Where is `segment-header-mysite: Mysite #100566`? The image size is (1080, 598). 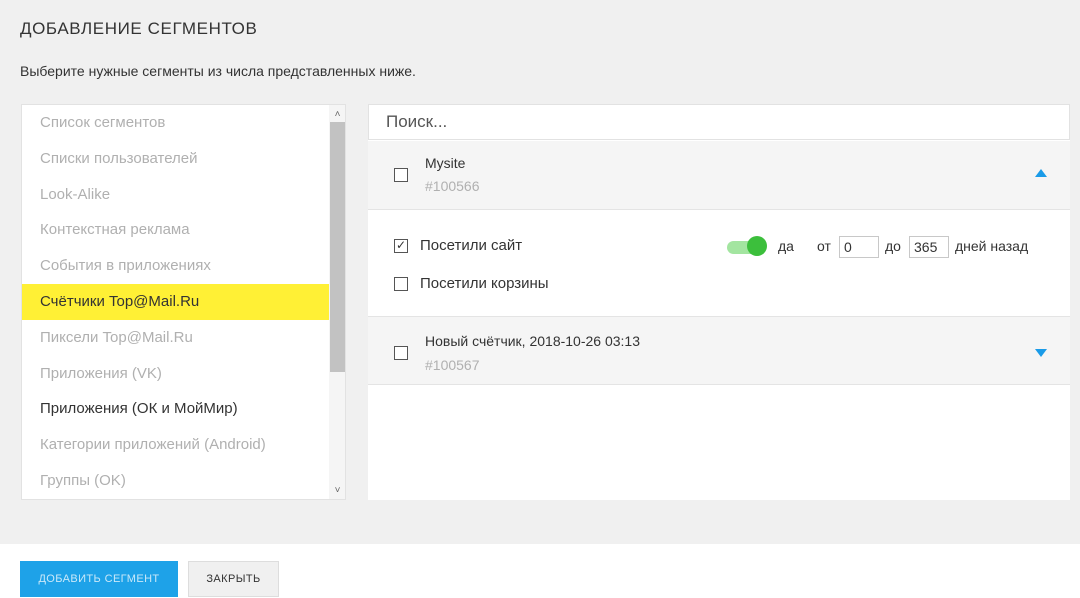 segment-header-mysite: Mysite #100566 is located at coordinates (719, 175).